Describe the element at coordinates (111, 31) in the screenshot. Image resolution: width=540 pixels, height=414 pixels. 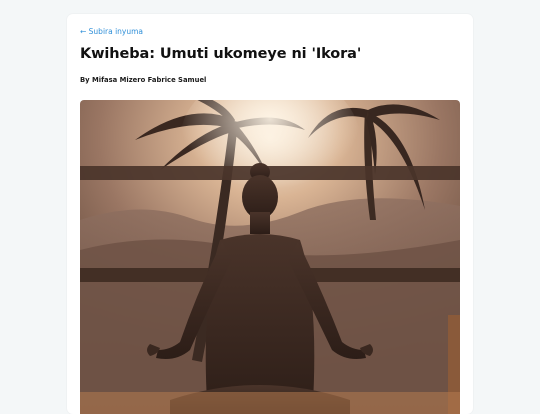
I see `back-link: ← Subira inyuma` at that location.